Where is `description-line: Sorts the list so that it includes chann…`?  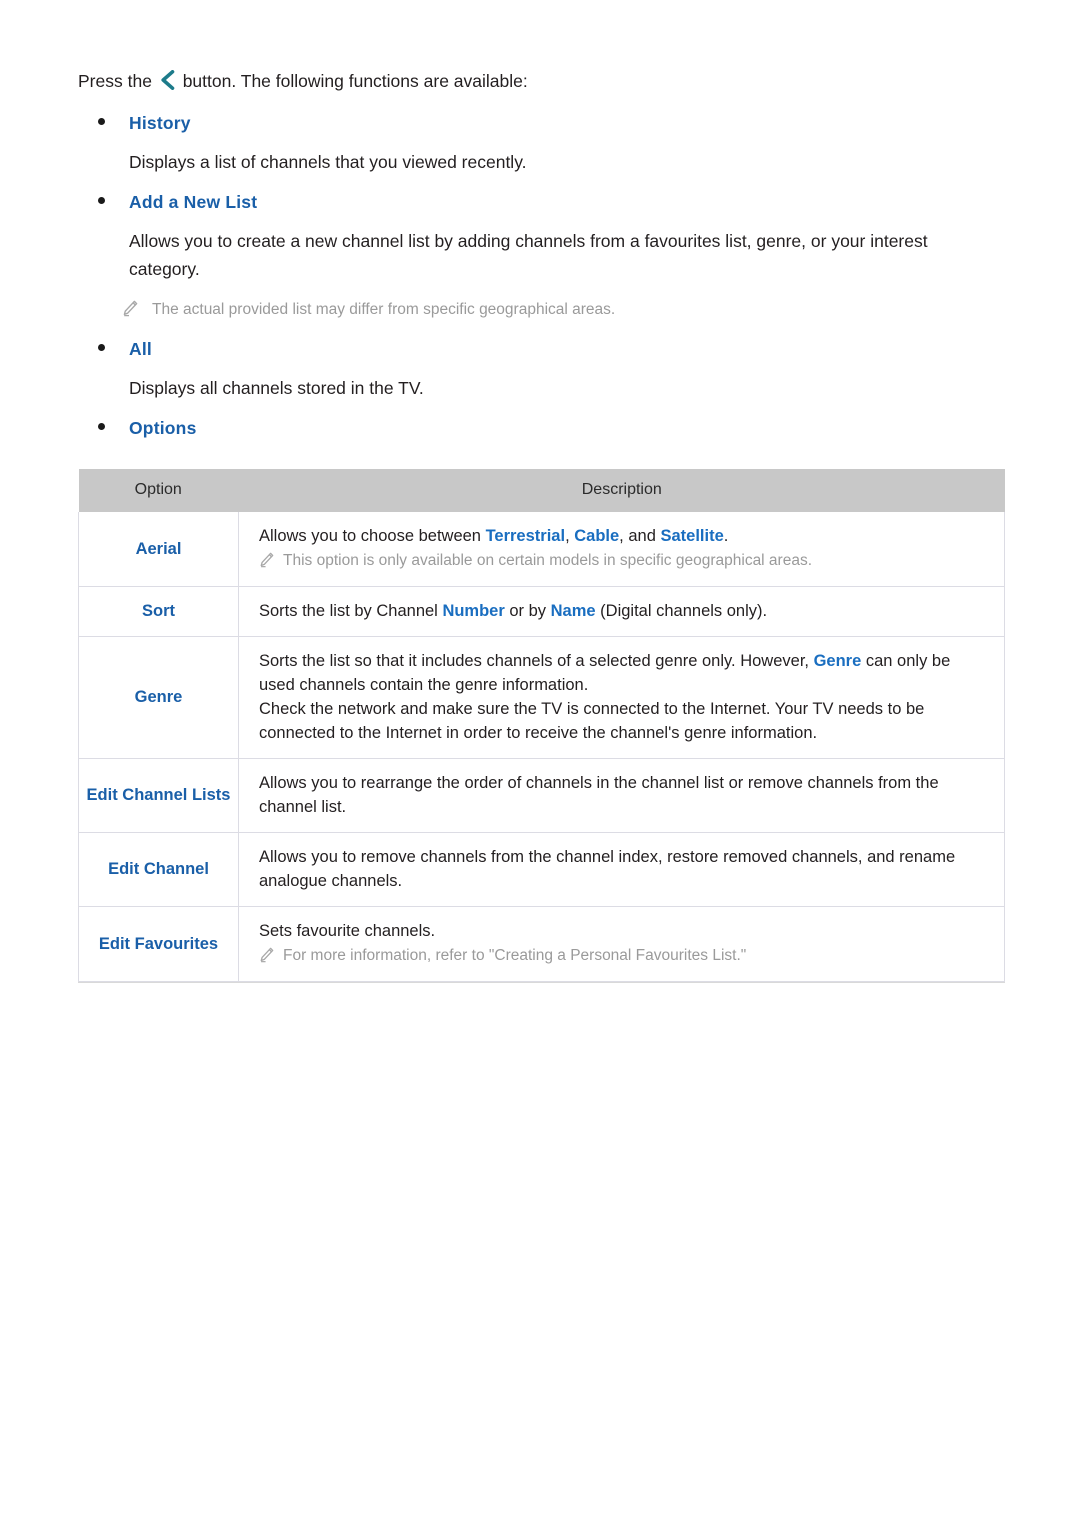
description-line: Sorts the list so that it includes chann… is located at coordinates (605, 673).